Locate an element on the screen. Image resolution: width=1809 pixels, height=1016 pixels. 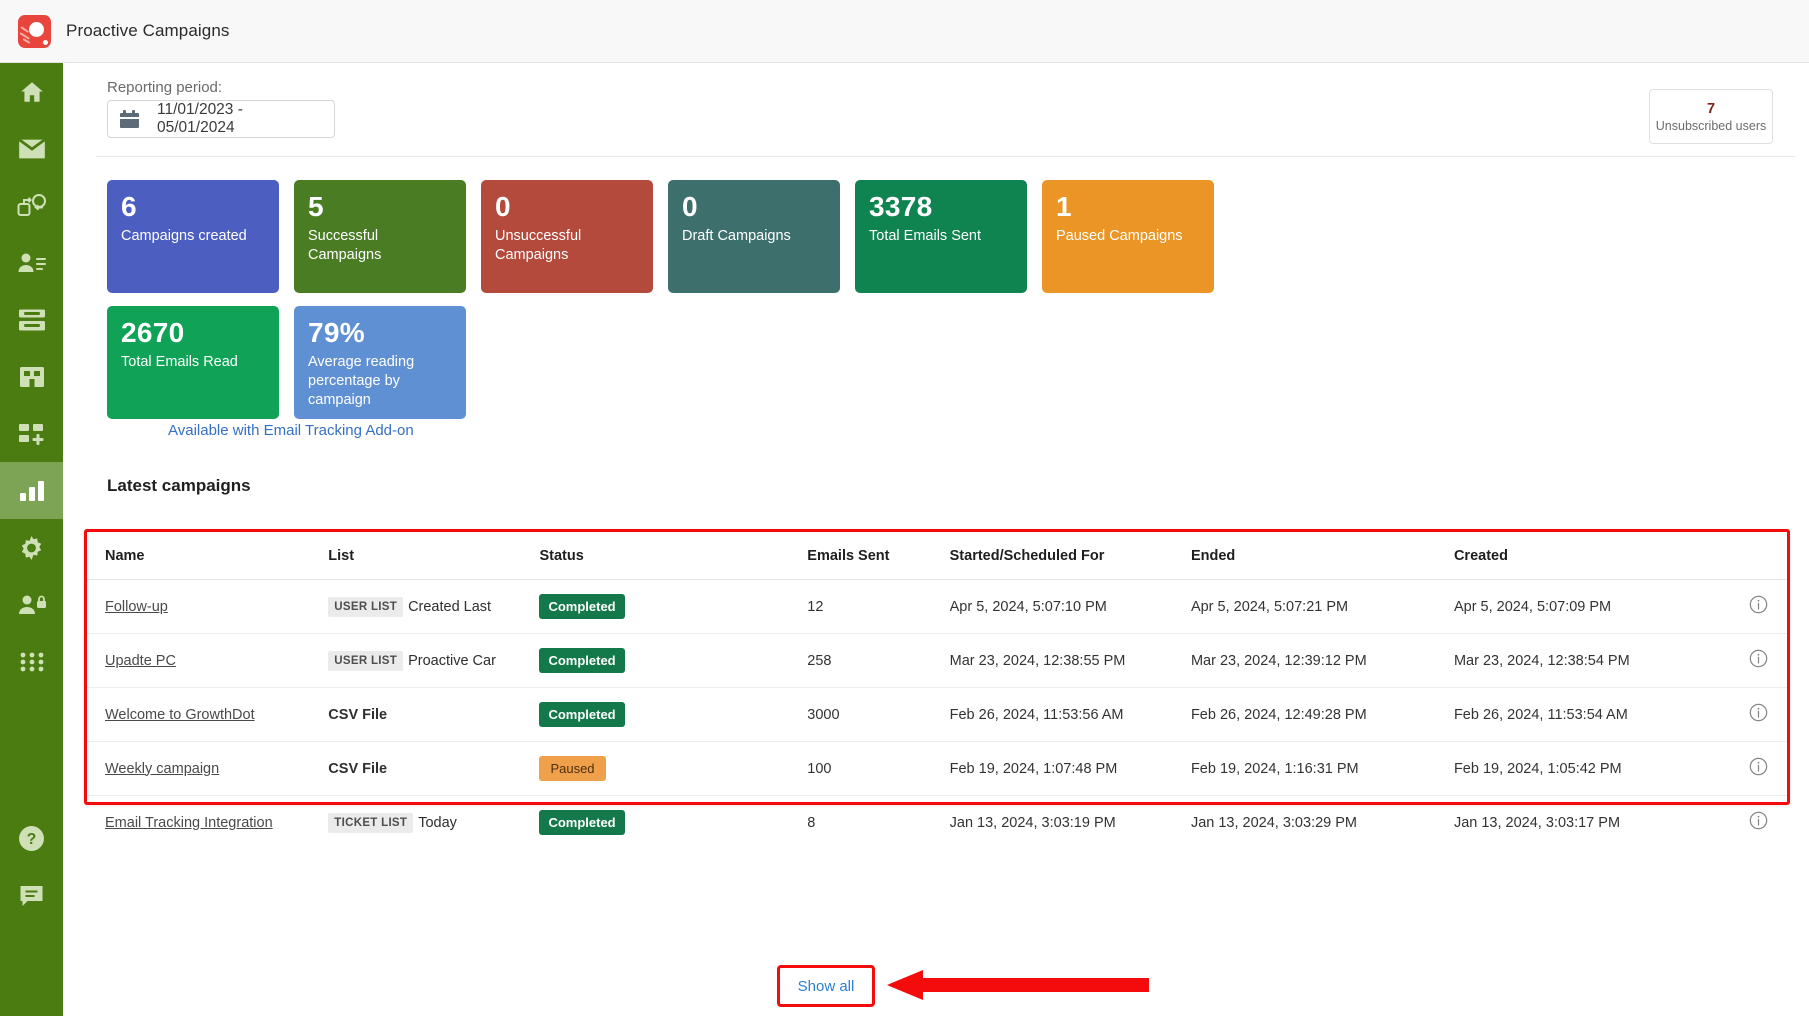
sidebar-item-contacts is located at coordinates (31, 262).